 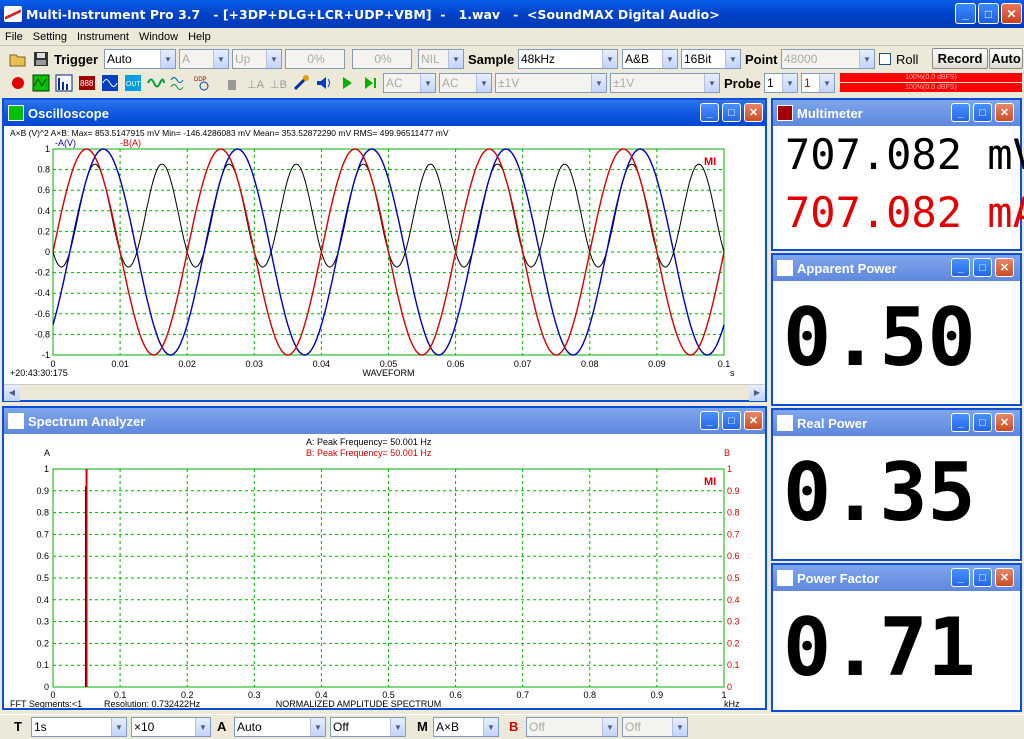 What do you see at coordinates (982, 267) in the screenshot?
I see `apparent-power-maximize-button: □` at bounding box center [982, 267].